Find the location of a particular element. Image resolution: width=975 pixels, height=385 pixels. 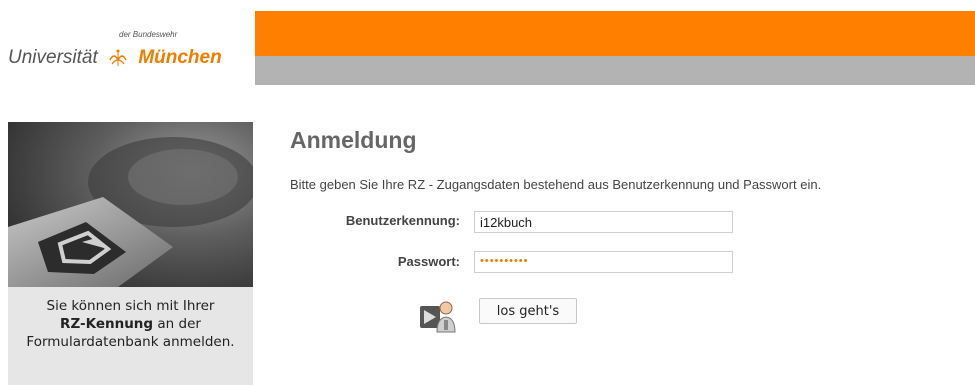

password-input: •••••••••• is located at coordinates (603, 262).